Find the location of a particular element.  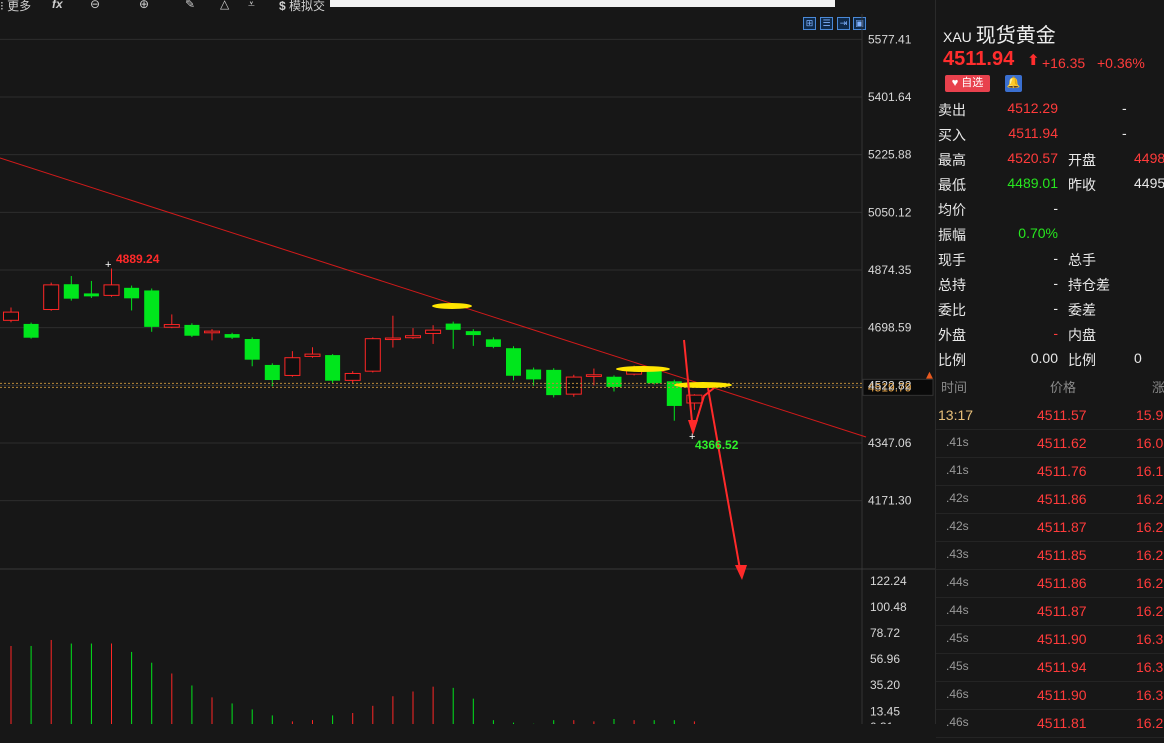

quote-label: 持仓差 is located at coordinates (1089, 285).